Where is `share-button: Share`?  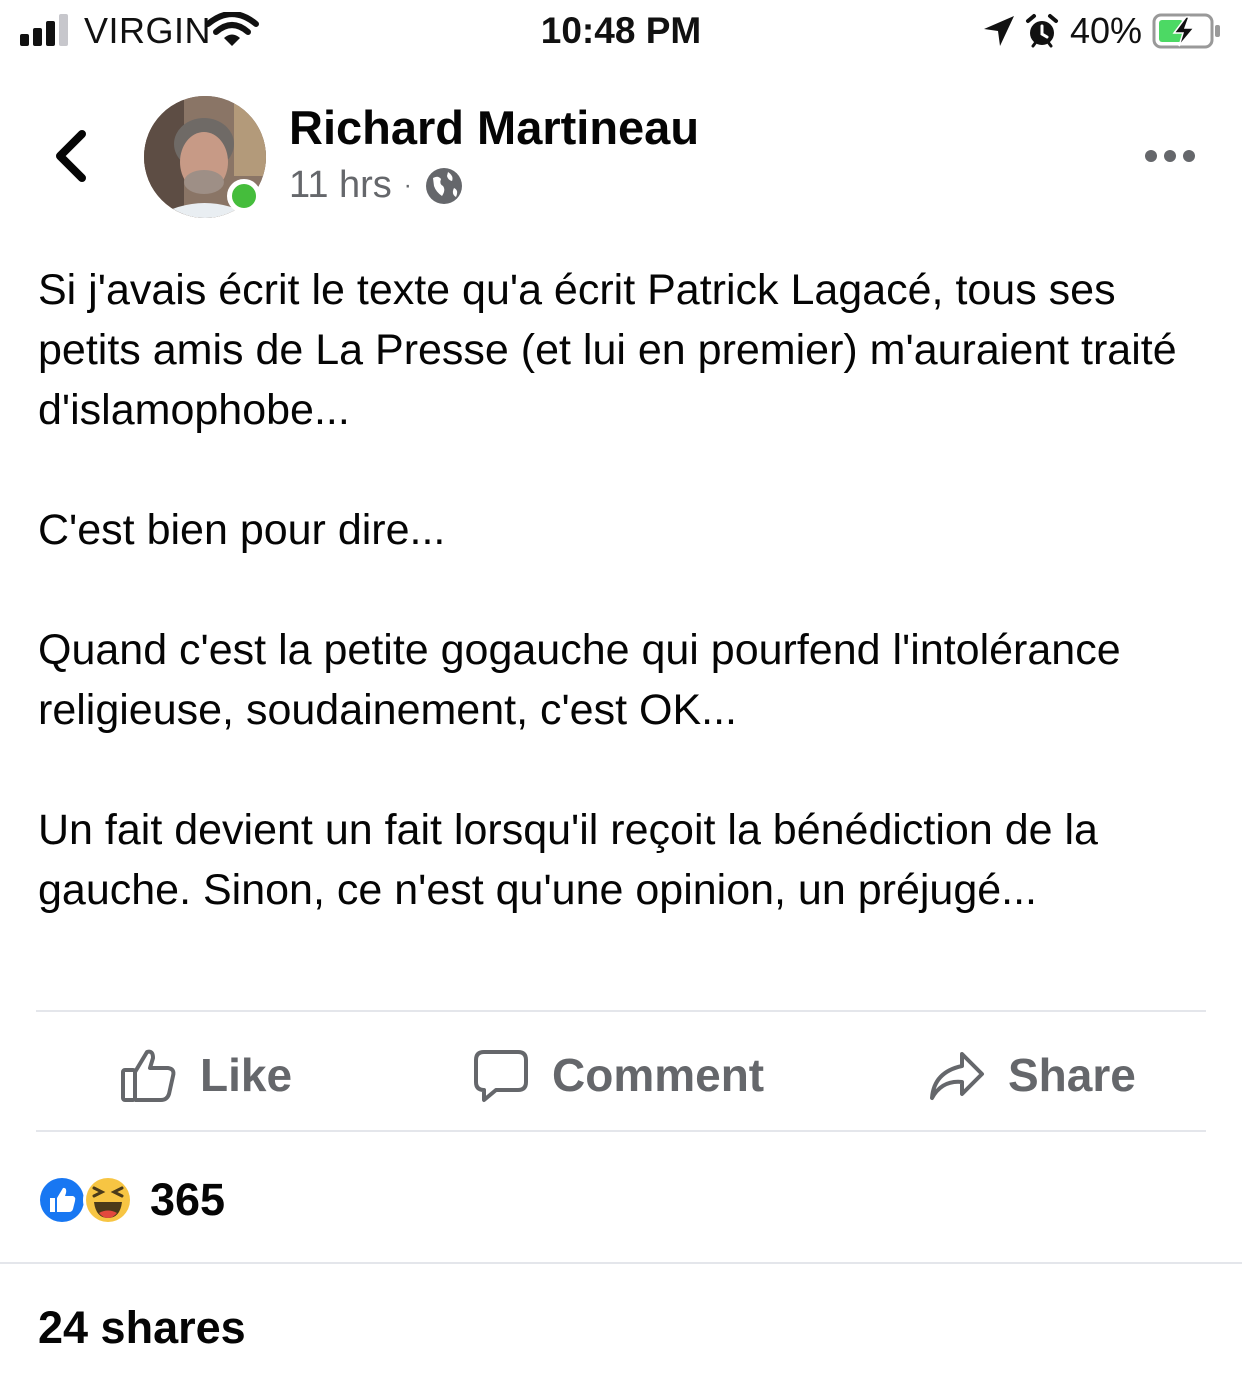 share-button: Share is located at coordinates (1032, 1075).